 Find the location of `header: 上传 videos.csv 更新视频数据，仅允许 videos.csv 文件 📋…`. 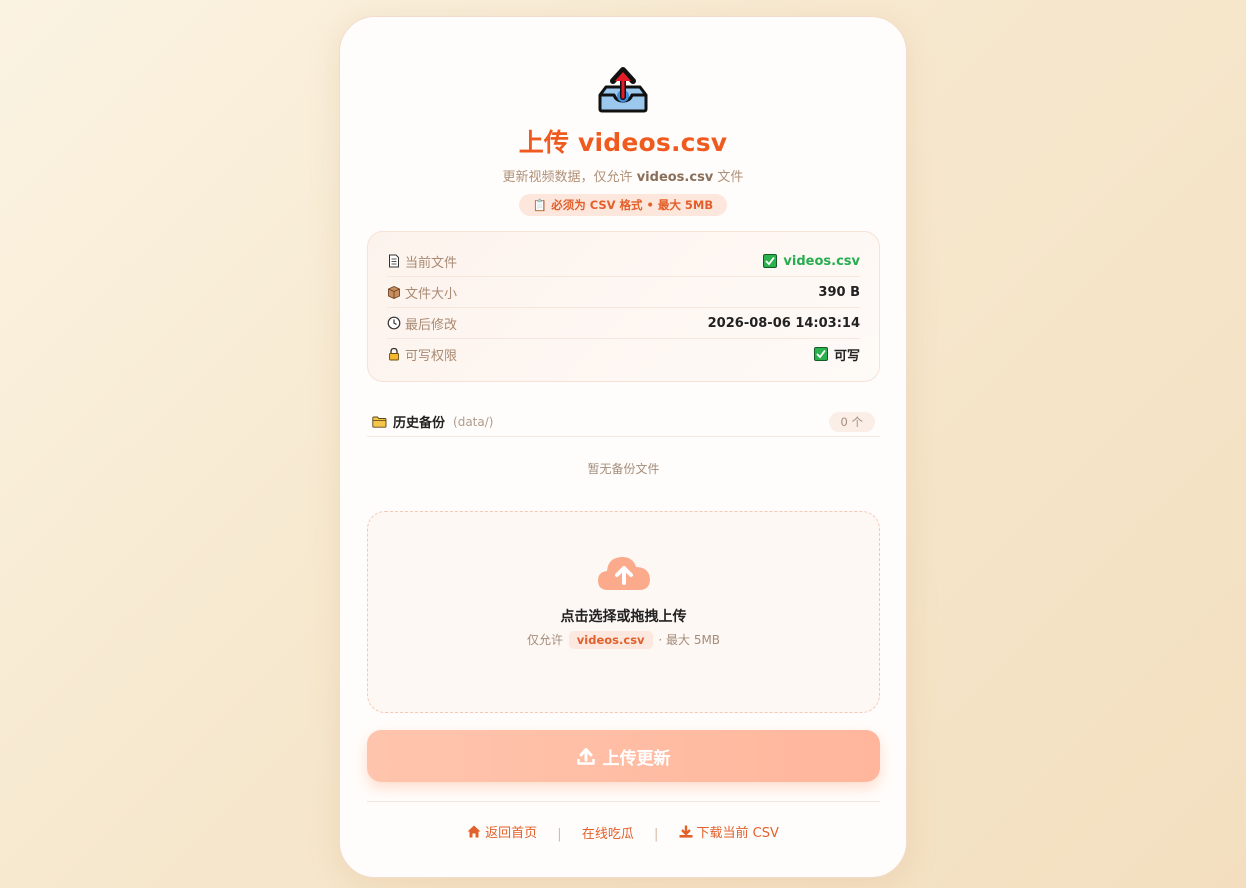

header: 上传 videos.csv 更新视频数据，仅允许 videos.csv 文件 📋… is located at coordinates (623, 116).